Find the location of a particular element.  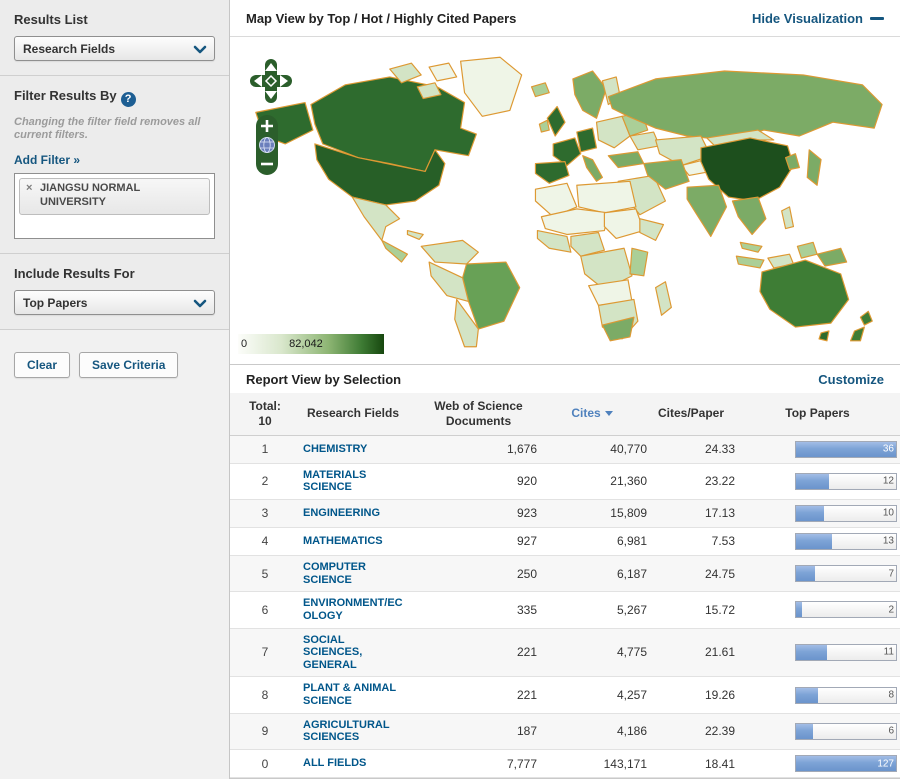

row-cites-per-paper: 21.61 is located at coordinates (719, 652).